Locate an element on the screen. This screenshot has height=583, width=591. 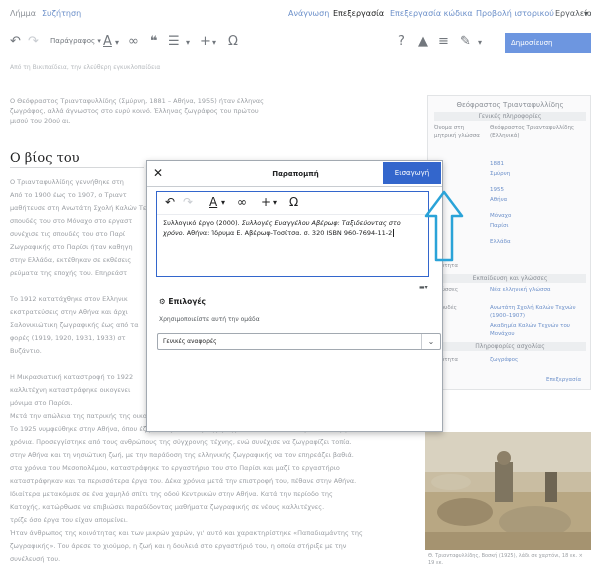
infobox-value: Αθήνα is located at coordinates (498, 200).